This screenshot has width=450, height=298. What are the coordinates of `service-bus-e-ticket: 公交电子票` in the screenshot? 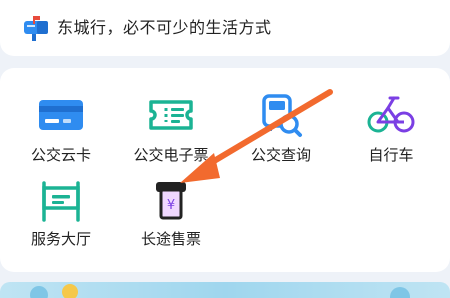 It's located at (171, 132).